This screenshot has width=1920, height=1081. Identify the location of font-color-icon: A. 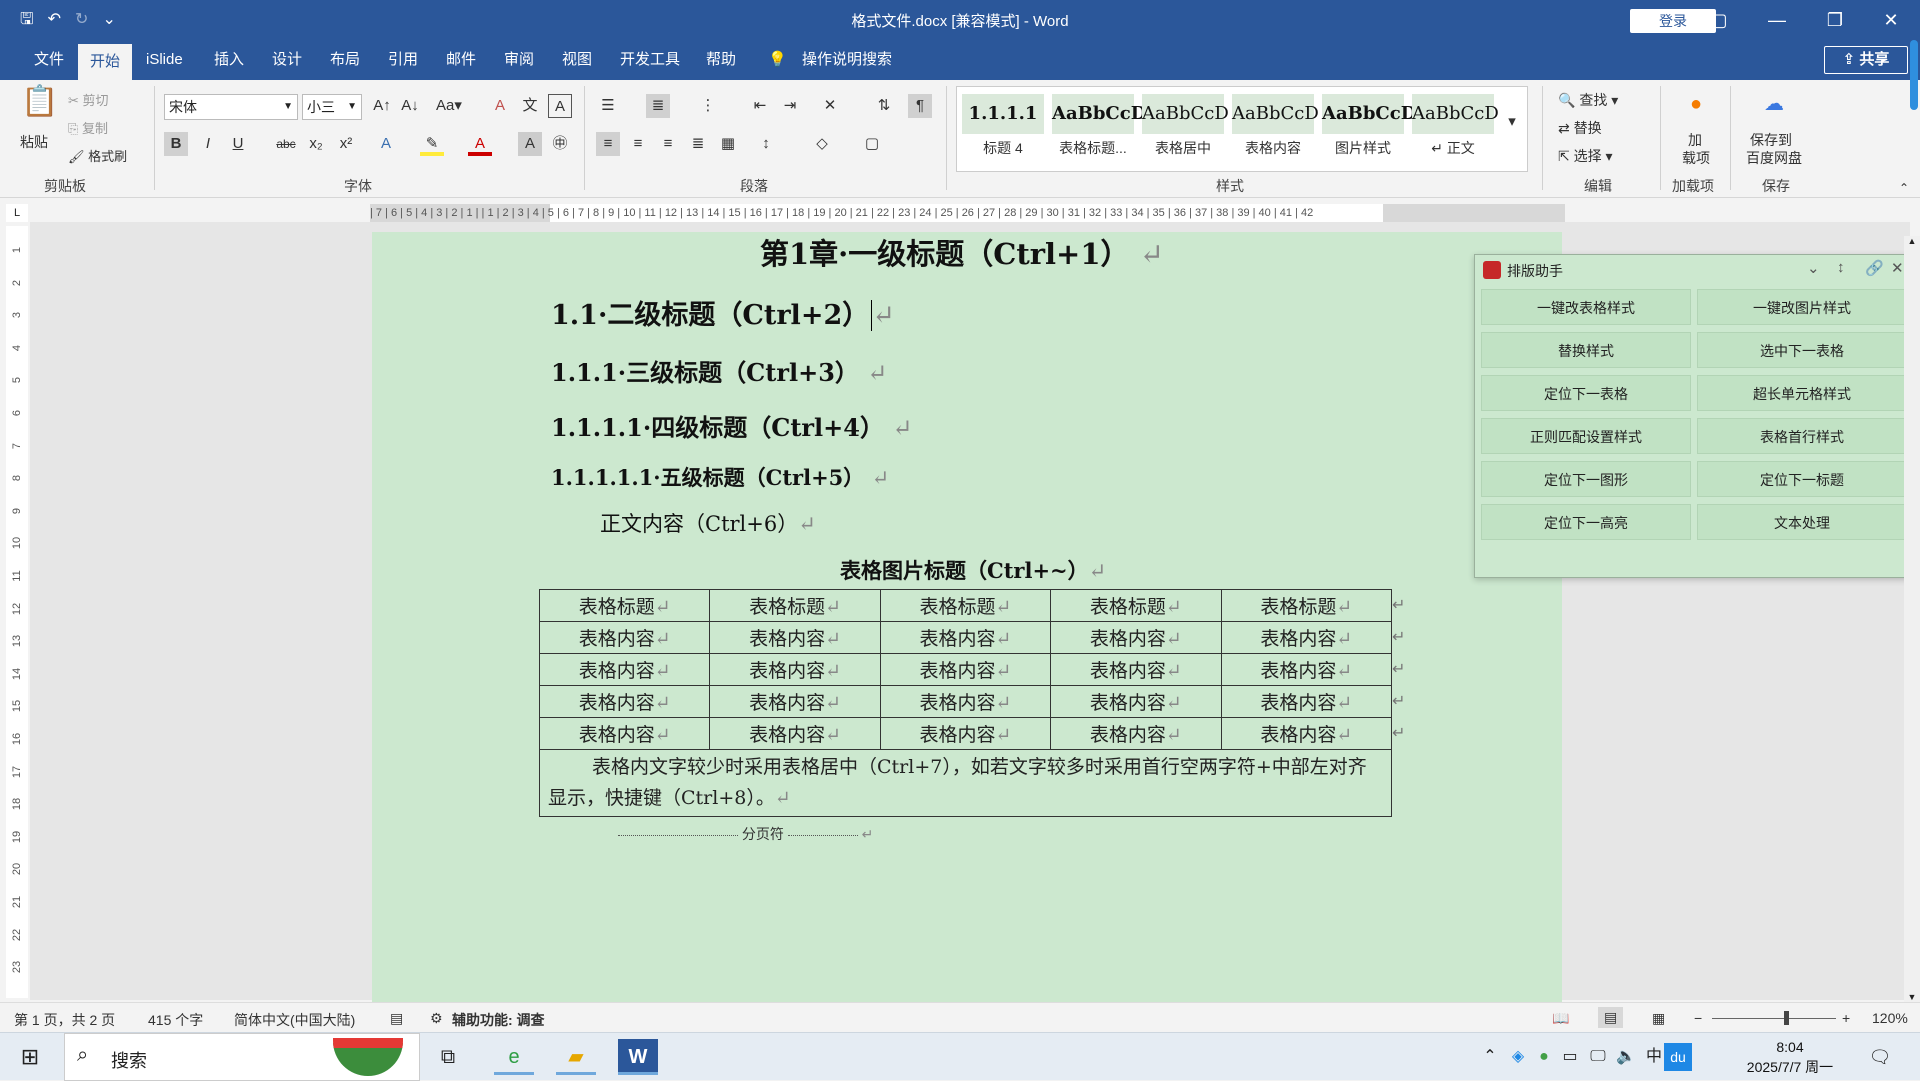
(480, 144).